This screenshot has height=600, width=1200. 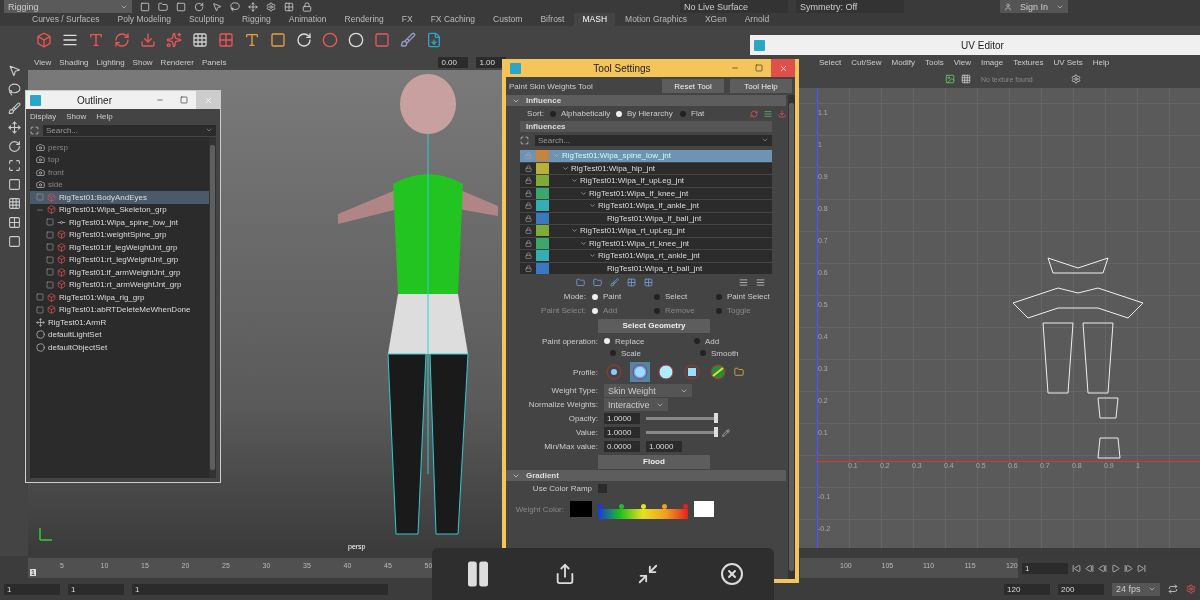 What do you see at coordinates (1045, 568) in the screenshot?
I see `current-frame-field: 1` at bounding box center [1045, 568].